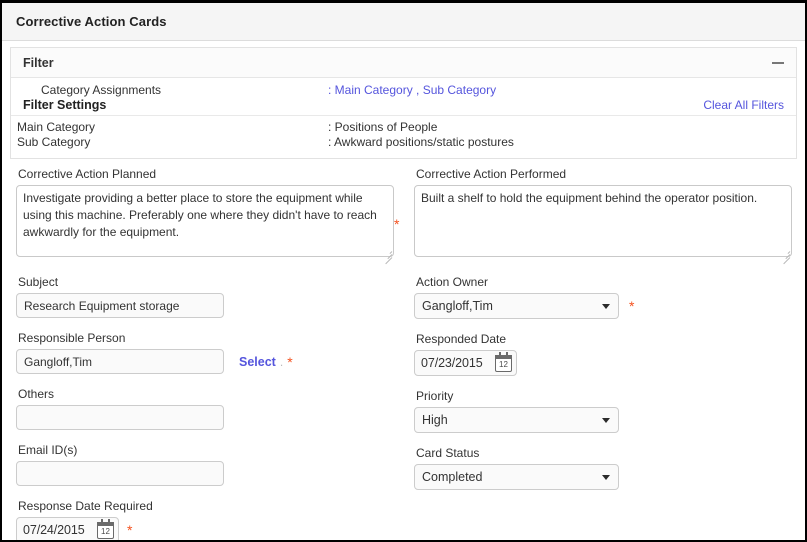  Describe the element at coordinates (257, 362) in the screenshot. I see `select-person-link: Select` at that location.